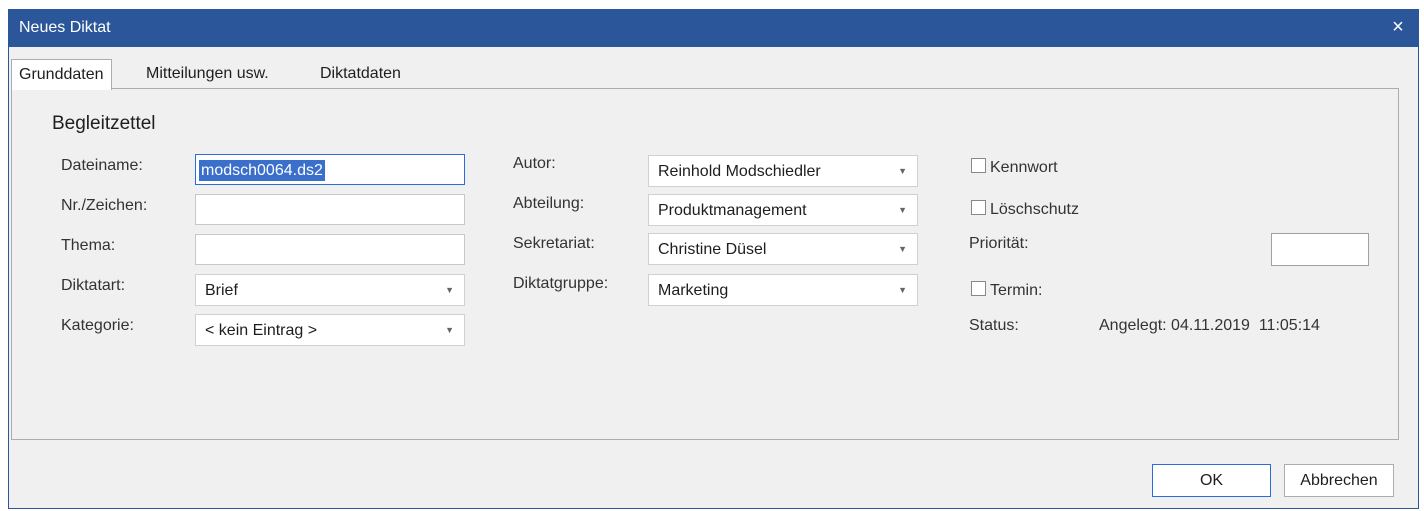 The height and width of the screenshot is (511, 1424). I want to click on autor-label: Autor:, so click(534, 163).